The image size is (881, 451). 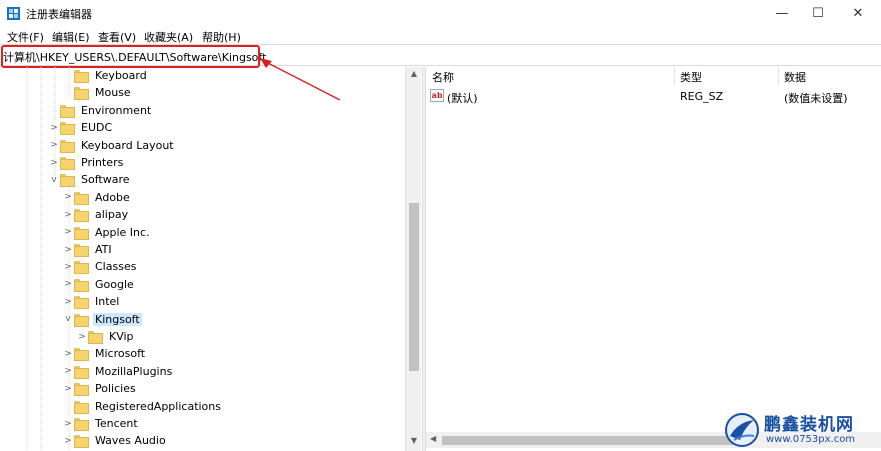 I want to click on tree-item-label: Keyboard Layout, so click(x=127, y=145).